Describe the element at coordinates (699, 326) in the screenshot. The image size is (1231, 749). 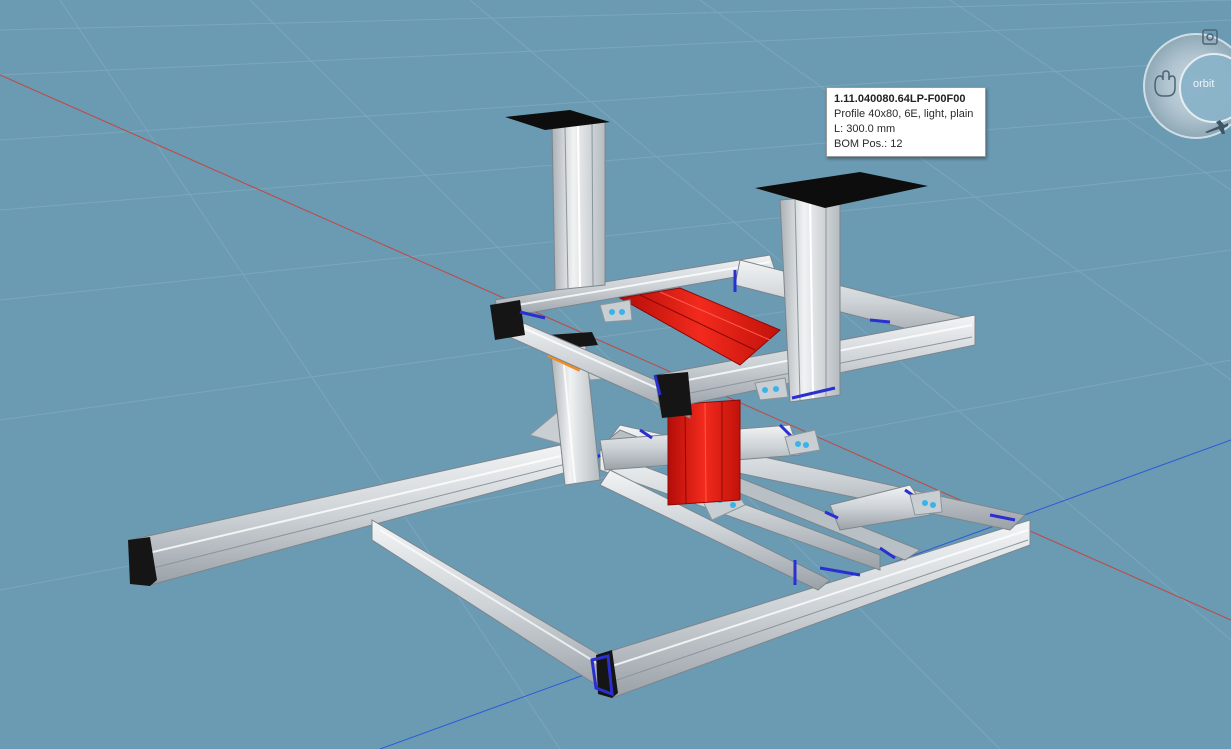
I see `highlighted-profile-horizontal` at that location.